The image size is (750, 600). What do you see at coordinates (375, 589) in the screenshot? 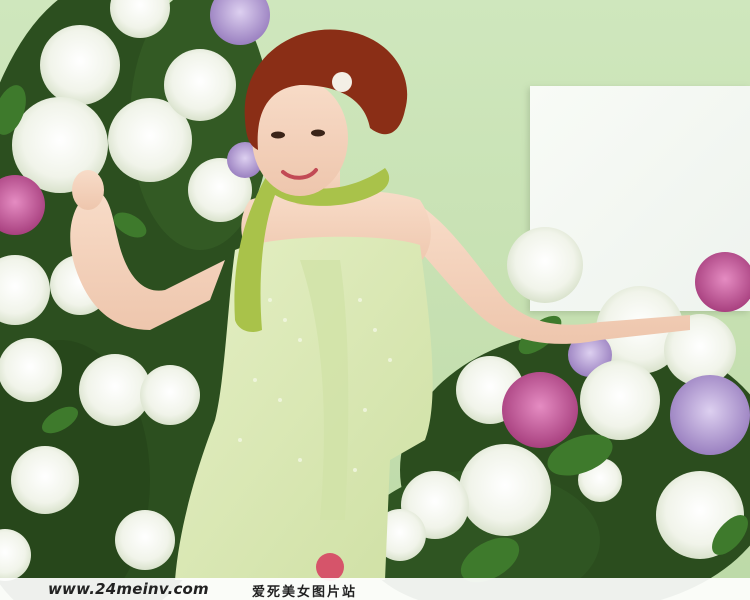
I see `watermark-bar: www.24meinv.com 爱死美女图片站` at bounding box center [375, 589].